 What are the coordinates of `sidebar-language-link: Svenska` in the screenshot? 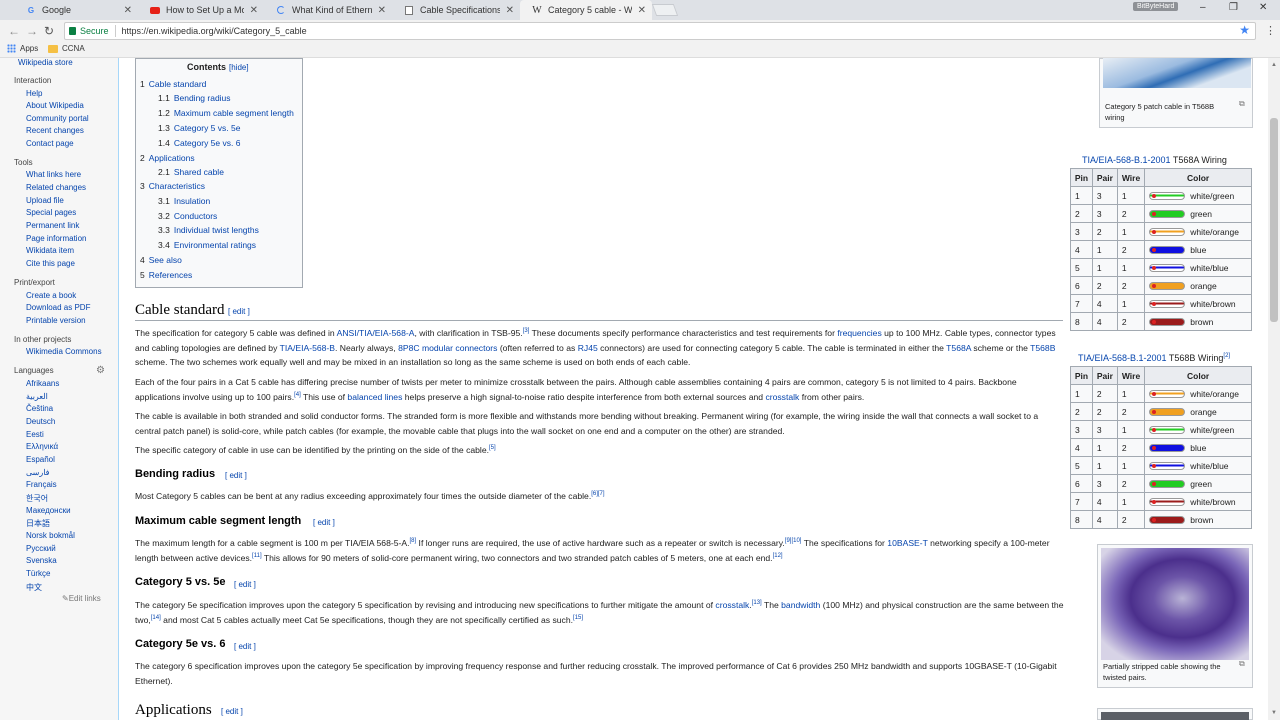 It's located at (41, 560).